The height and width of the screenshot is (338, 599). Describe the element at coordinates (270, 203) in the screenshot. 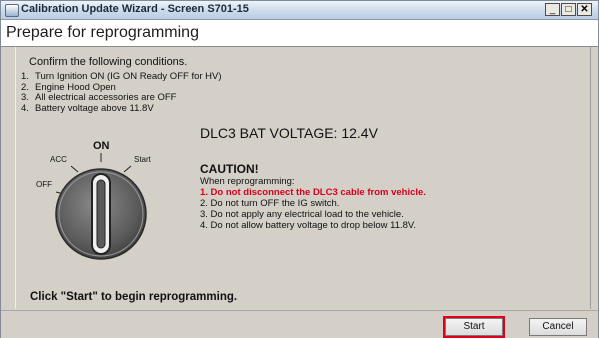

I see `caution-item: 2. Do not turn OFF the IG switch.` at that location.